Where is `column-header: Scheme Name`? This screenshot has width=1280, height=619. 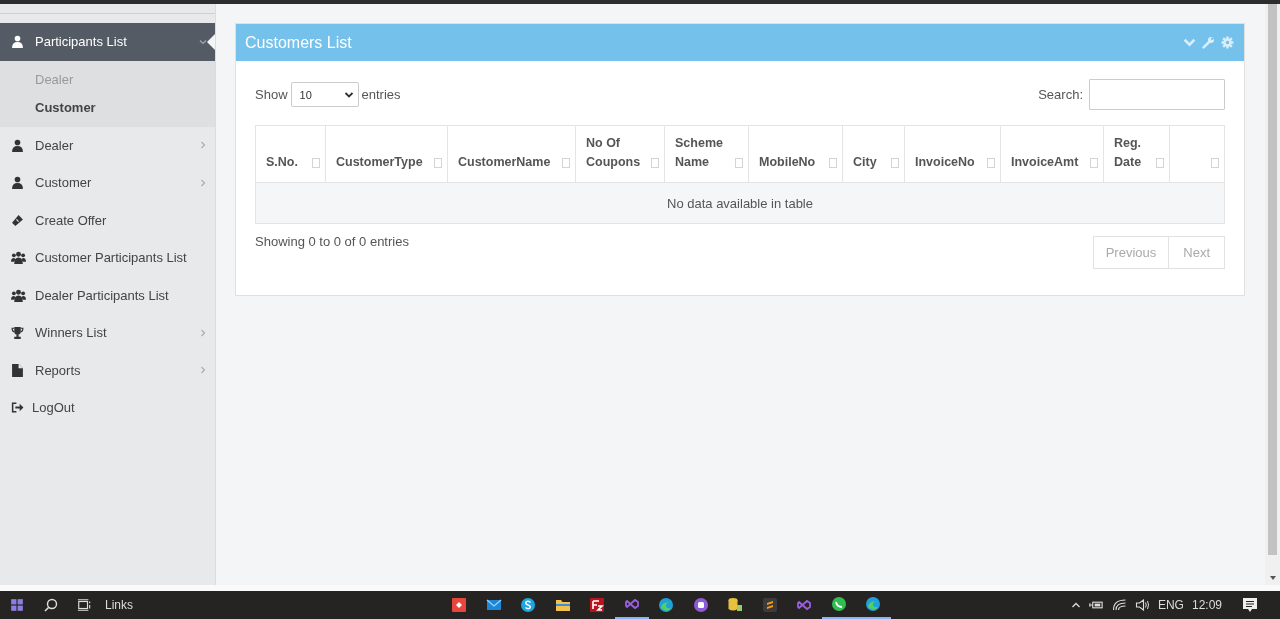
column-header: Scheme Name is located at coordinates (706, 154).